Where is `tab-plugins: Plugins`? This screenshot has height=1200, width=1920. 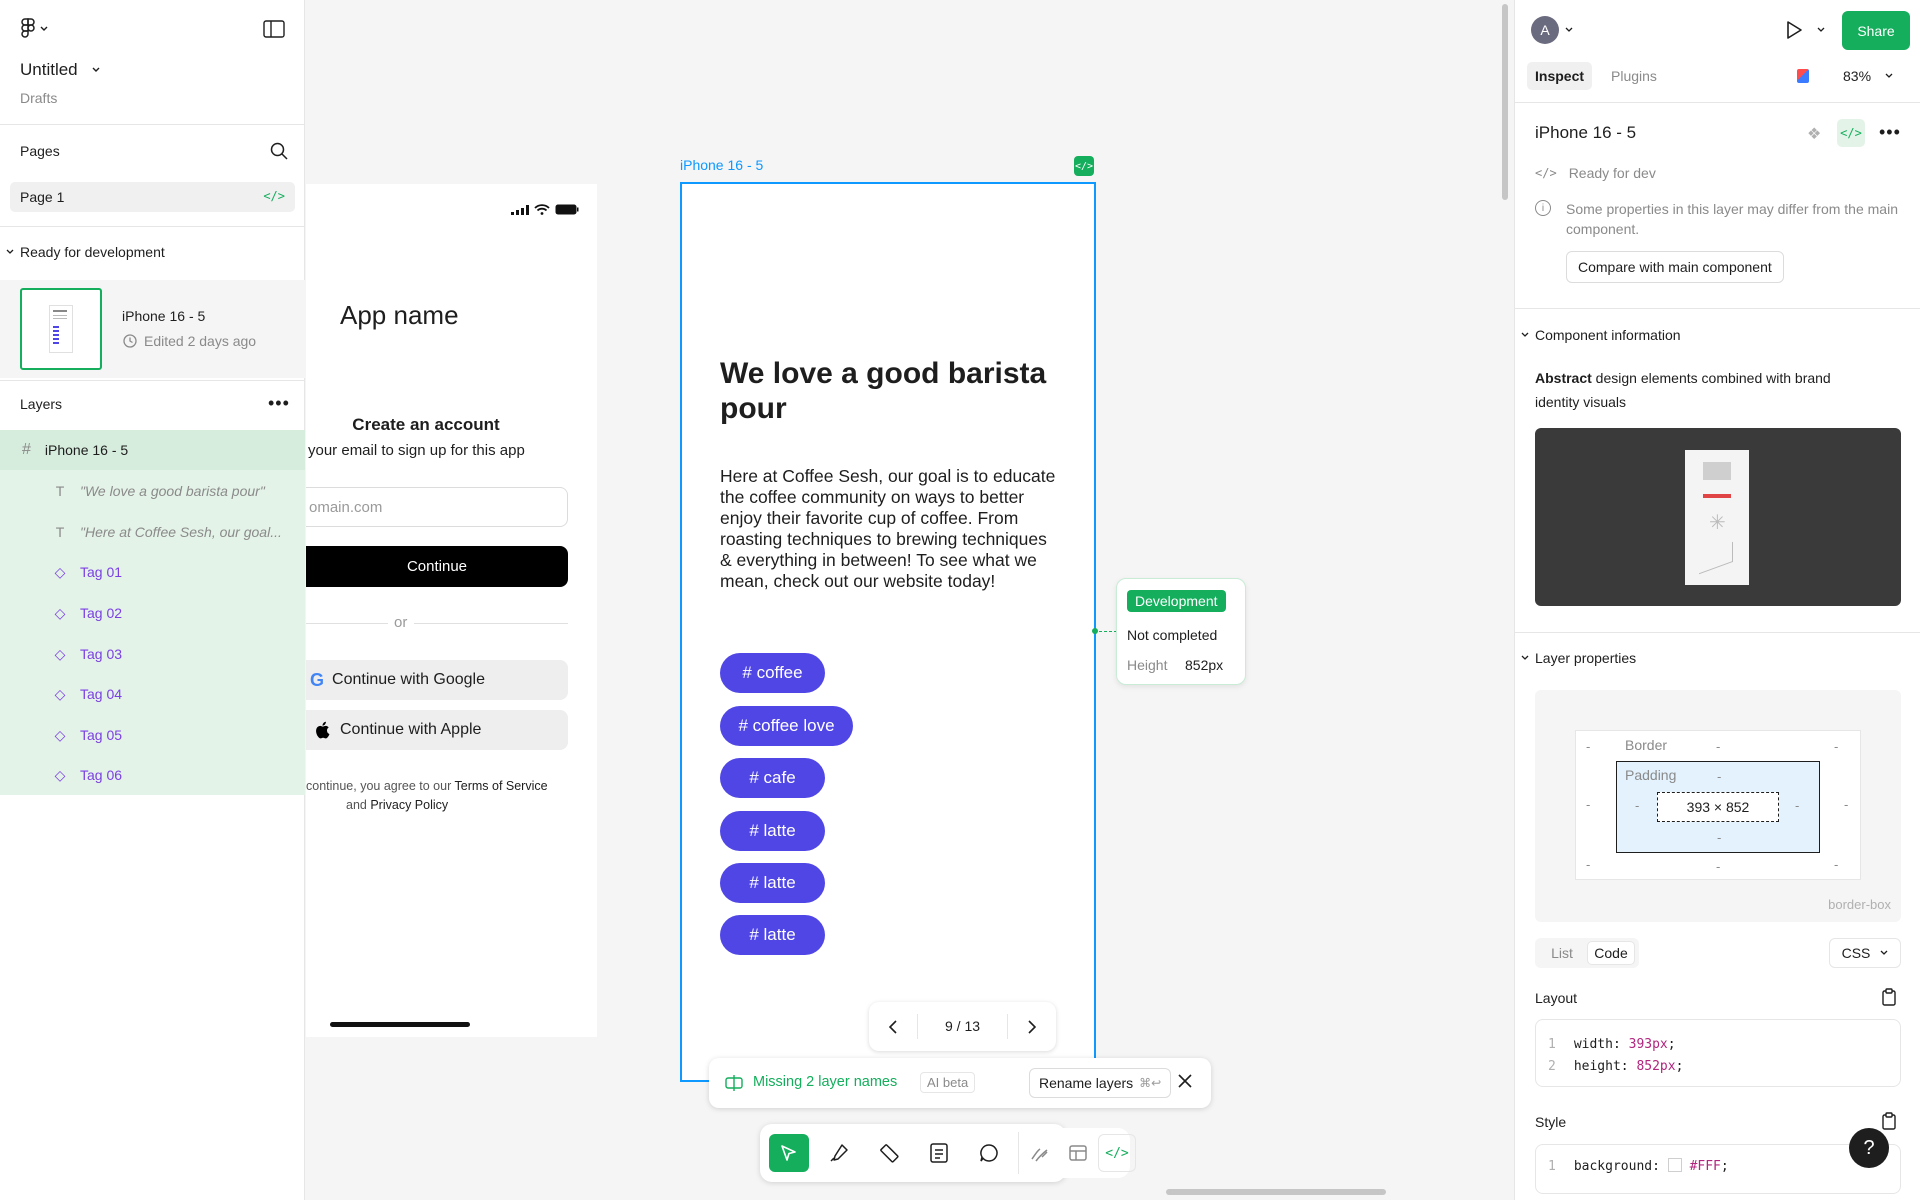 tab-plugins: Plugins is located at coordinates (1634, 76).